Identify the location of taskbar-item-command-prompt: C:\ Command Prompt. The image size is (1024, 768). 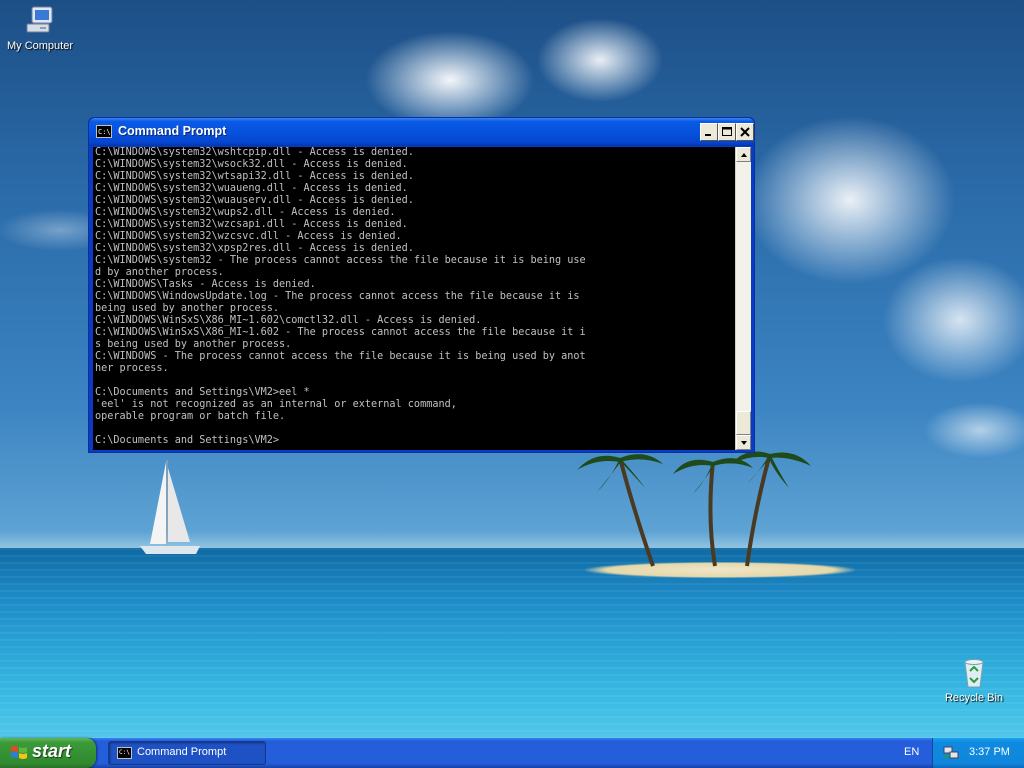
(187, 753).